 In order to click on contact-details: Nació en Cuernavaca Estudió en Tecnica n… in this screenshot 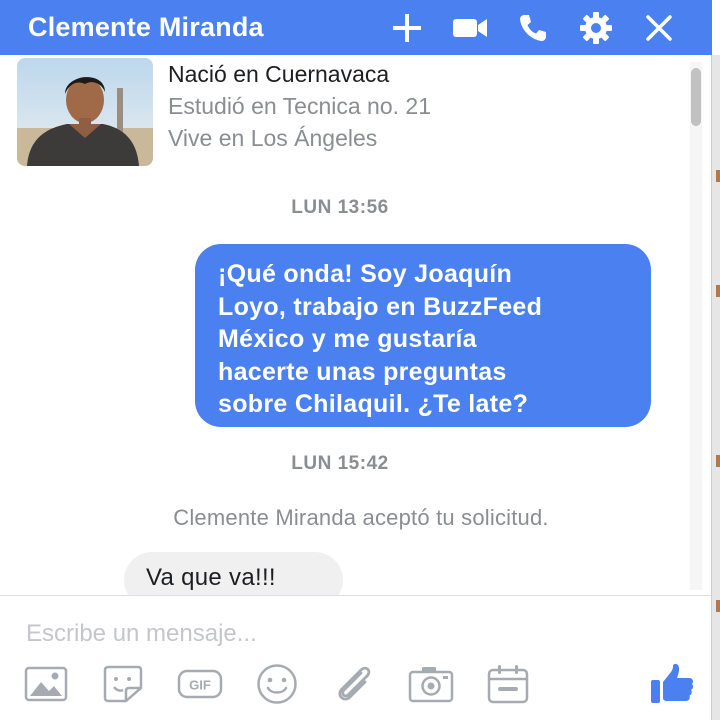, I will do `click(299, 106)`.